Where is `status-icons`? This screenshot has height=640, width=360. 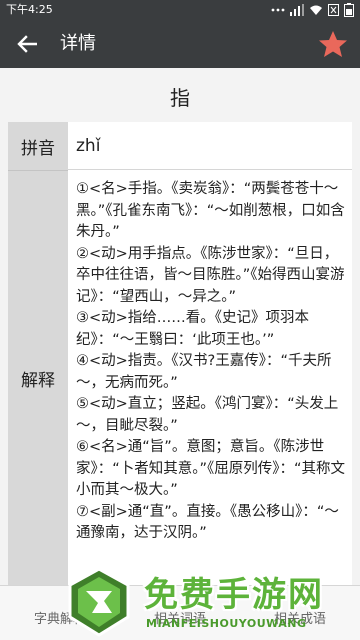 status-icons is located at coordinates (312, 10).